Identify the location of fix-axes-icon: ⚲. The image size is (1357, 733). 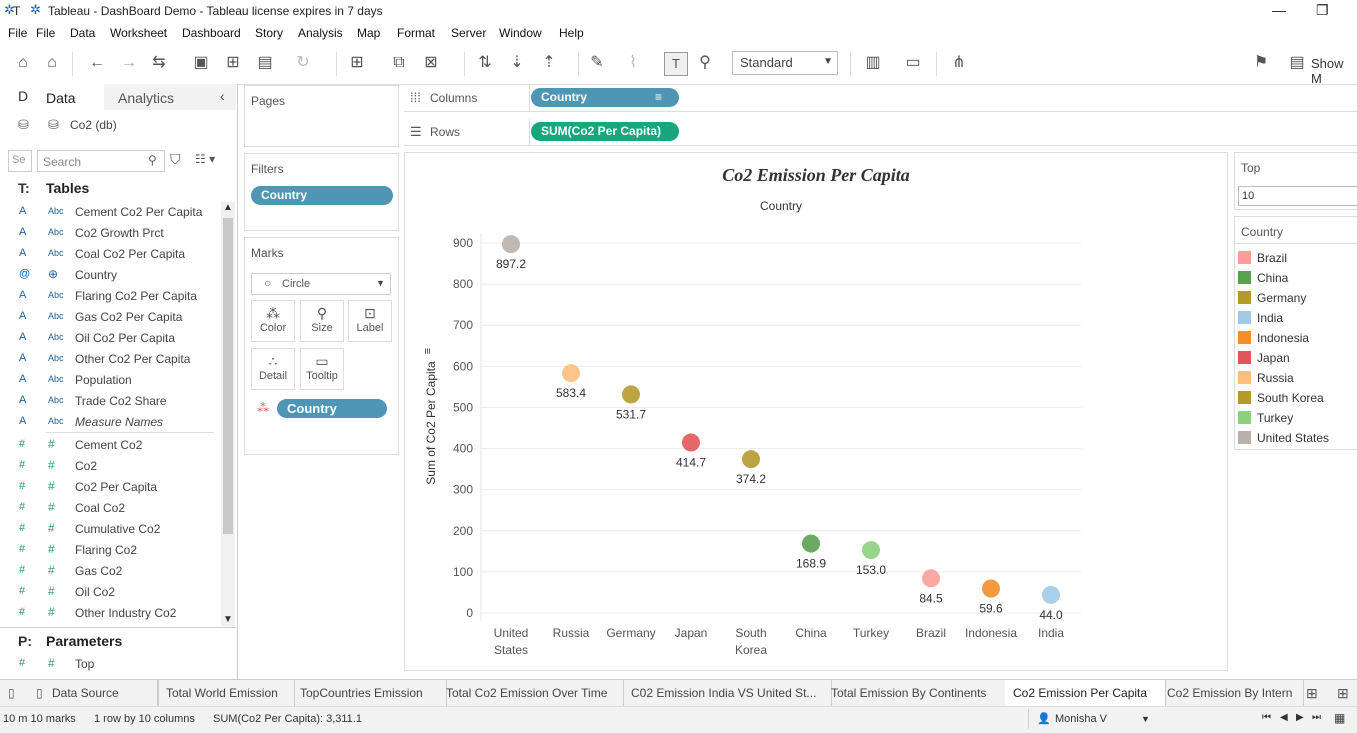
(705, 63).